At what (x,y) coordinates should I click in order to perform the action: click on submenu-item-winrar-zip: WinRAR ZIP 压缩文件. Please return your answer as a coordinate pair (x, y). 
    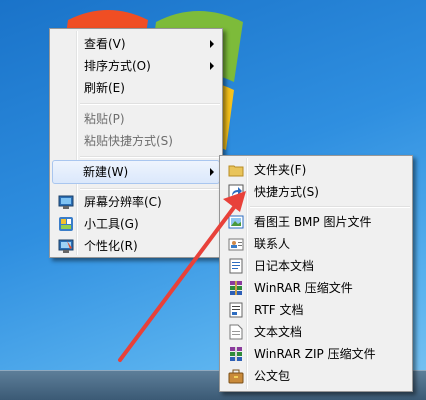
    Looking at the image, I should click on (316, 354).